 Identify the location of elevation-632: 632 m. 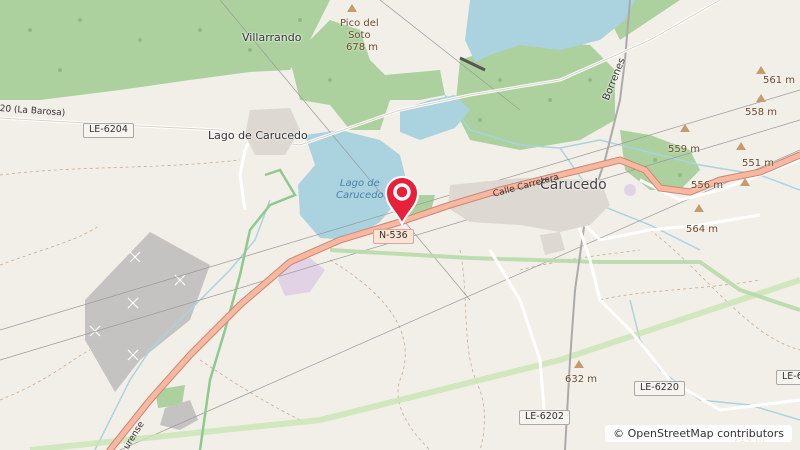
(581, 379).